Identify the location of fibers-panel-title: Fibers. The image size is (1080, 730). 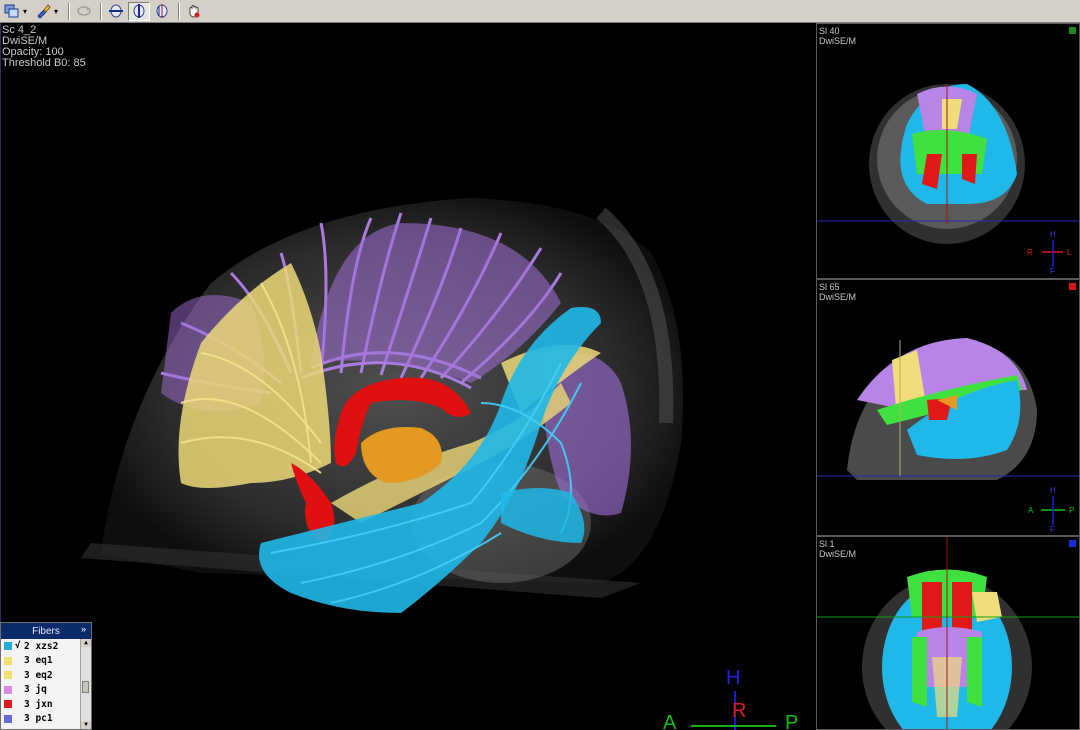
(46, 631).